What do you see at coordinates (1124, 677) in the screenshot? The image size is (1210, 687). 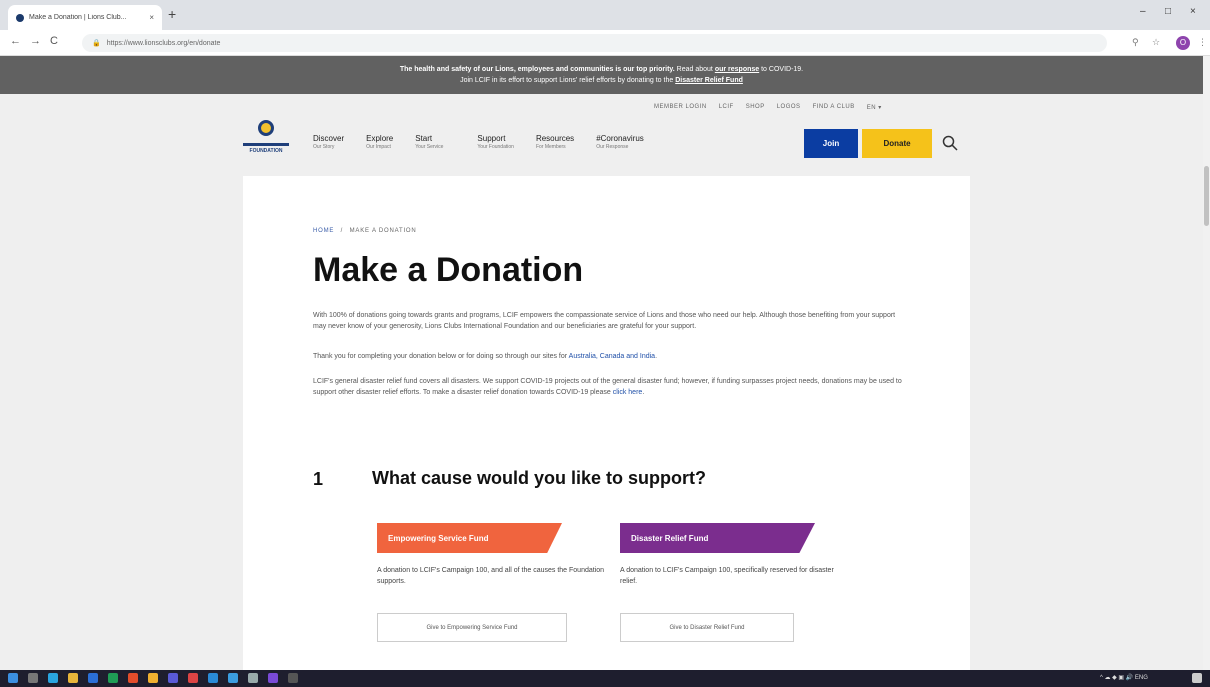 I see `system-tray: ^ ☁ ◆ ▣ 🔊 ENG` at bounding box center [1124, 677].